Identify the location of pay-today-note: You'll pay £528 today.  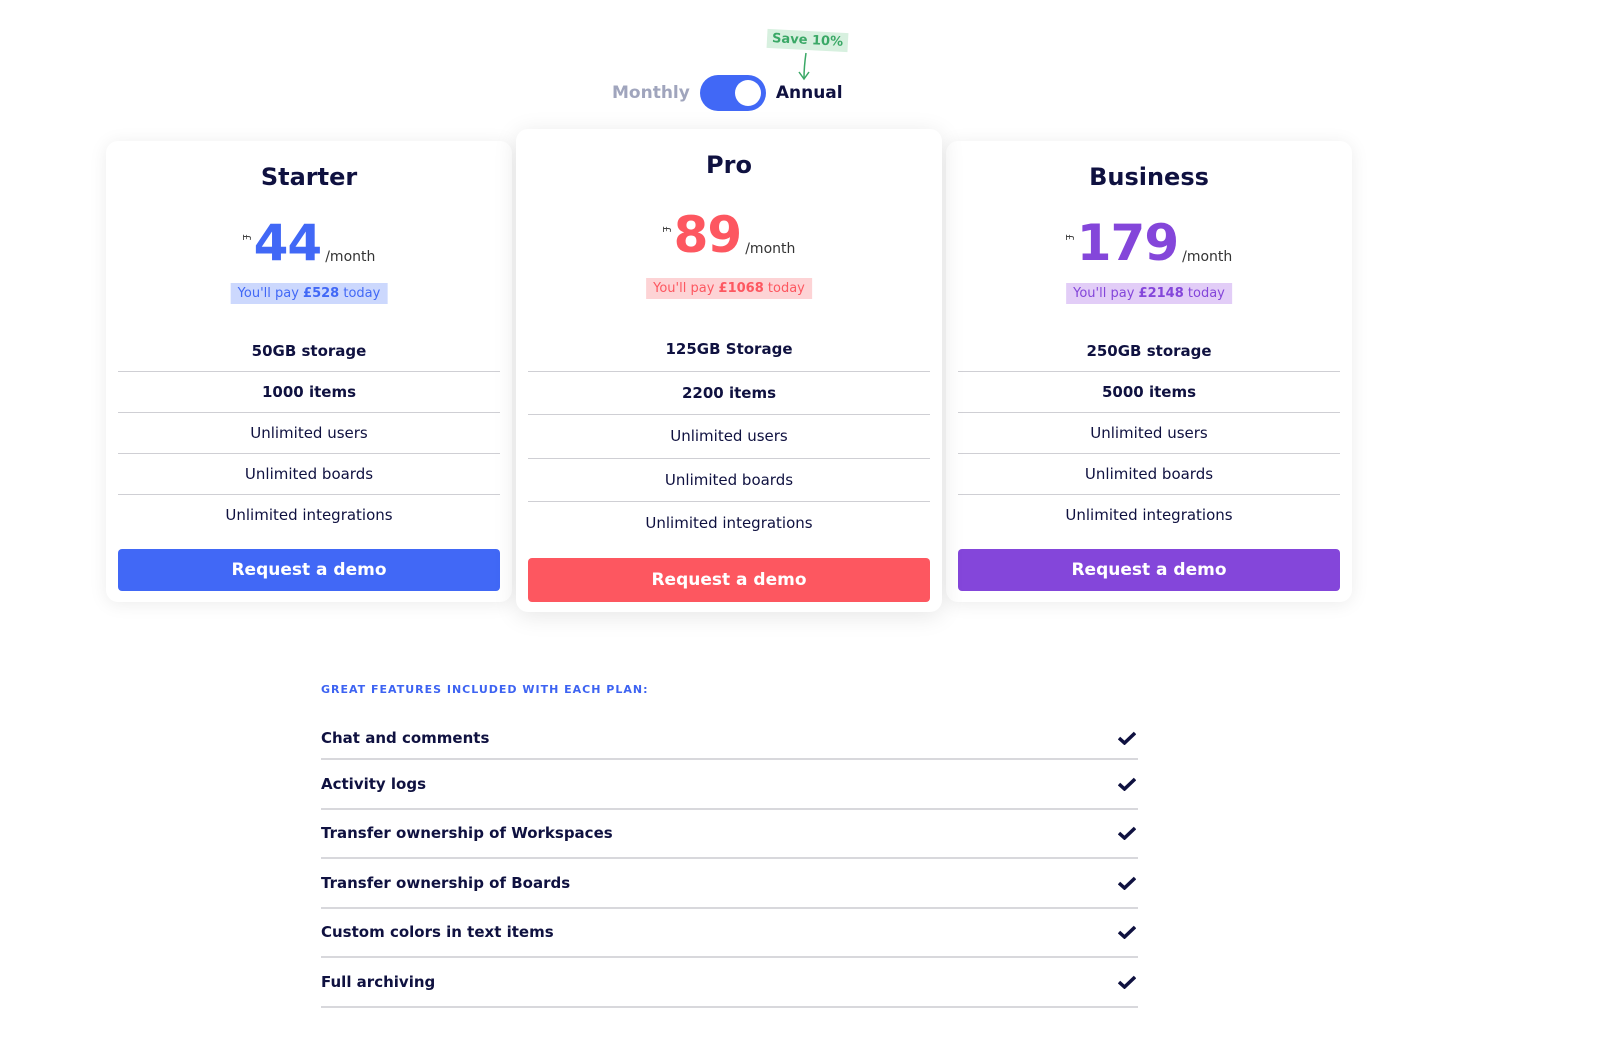
(309, 293).